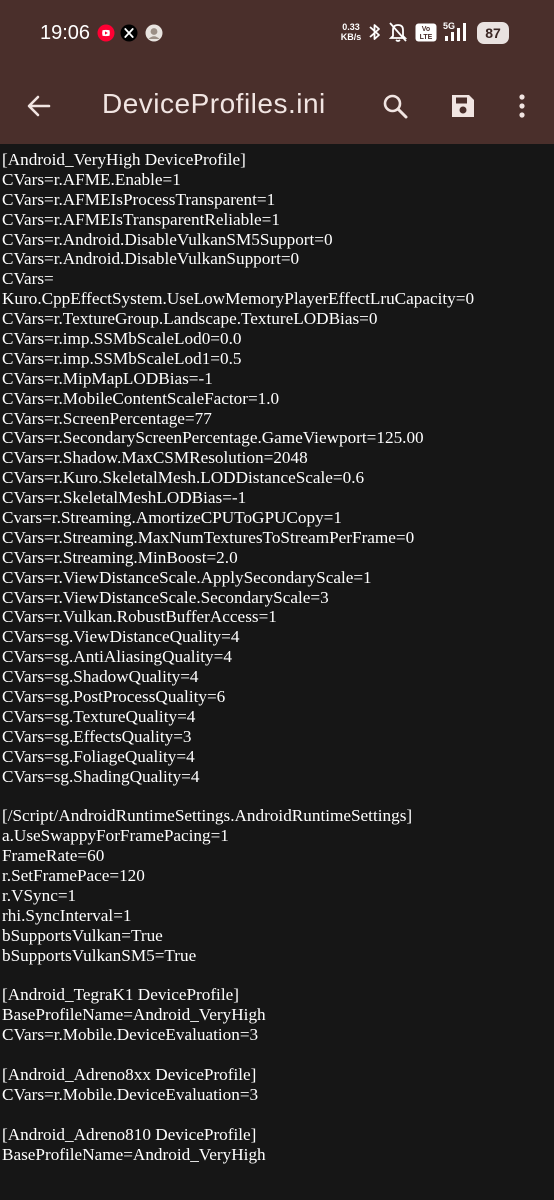 This screenshot has height=1200, width=554. Describe the element at coordinates (278, 259) in the screenshot. I see `editor-line: CVars=r.Android.DisableVulkanSupport=0` at that location.